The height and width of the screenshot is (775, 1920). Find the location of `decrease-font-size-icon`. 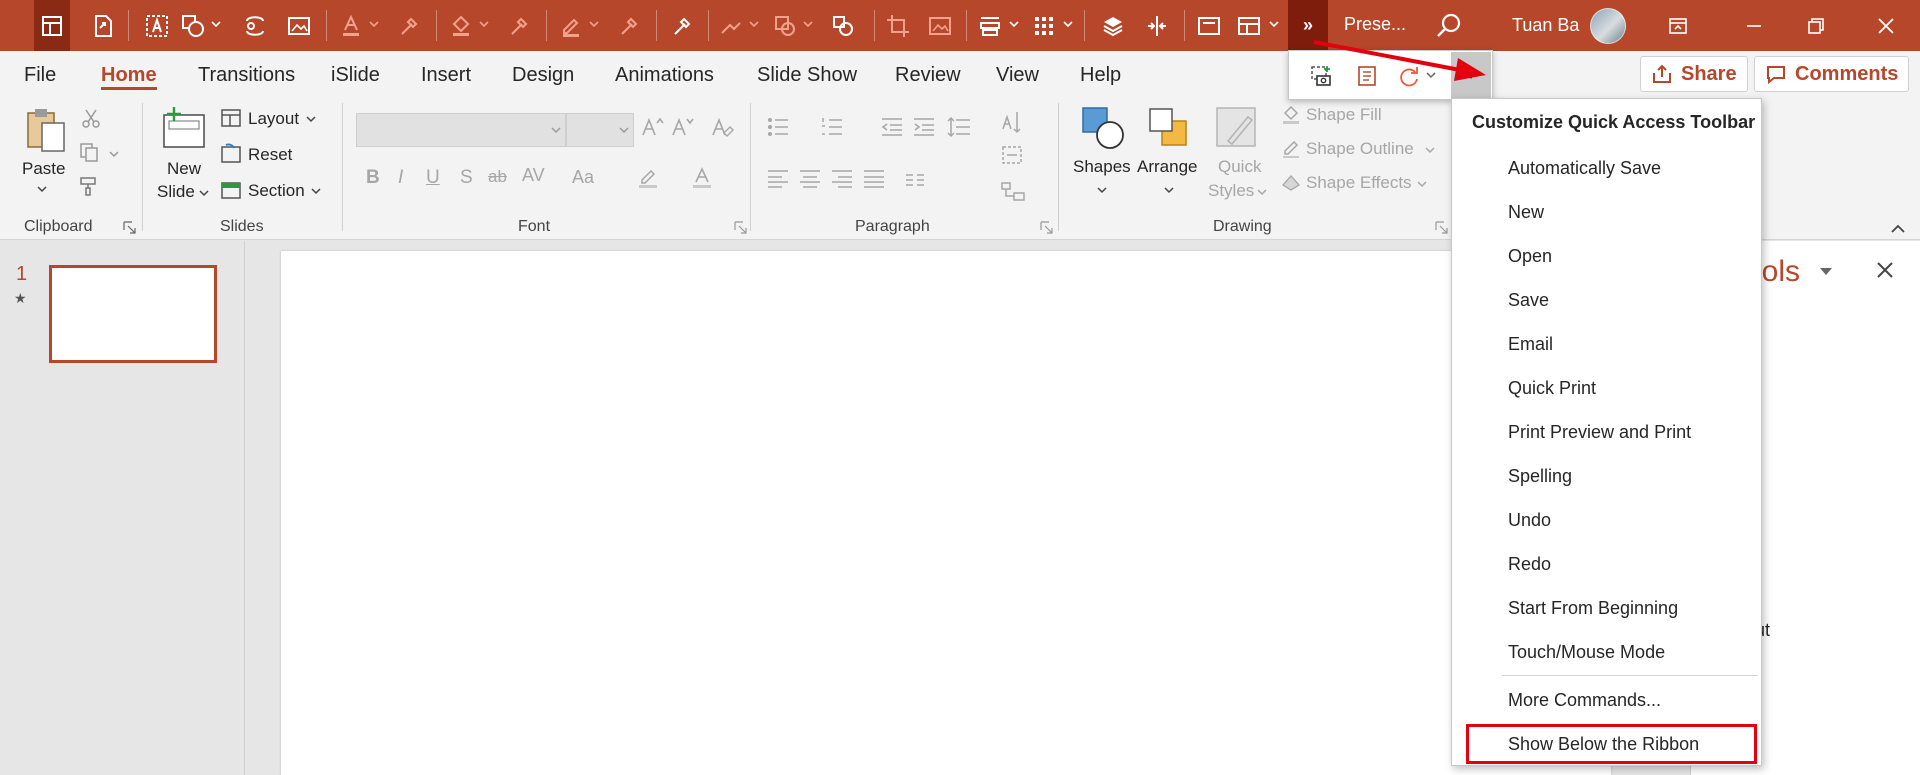

decrease-font-size-icon is located at coordinates (682, 127).